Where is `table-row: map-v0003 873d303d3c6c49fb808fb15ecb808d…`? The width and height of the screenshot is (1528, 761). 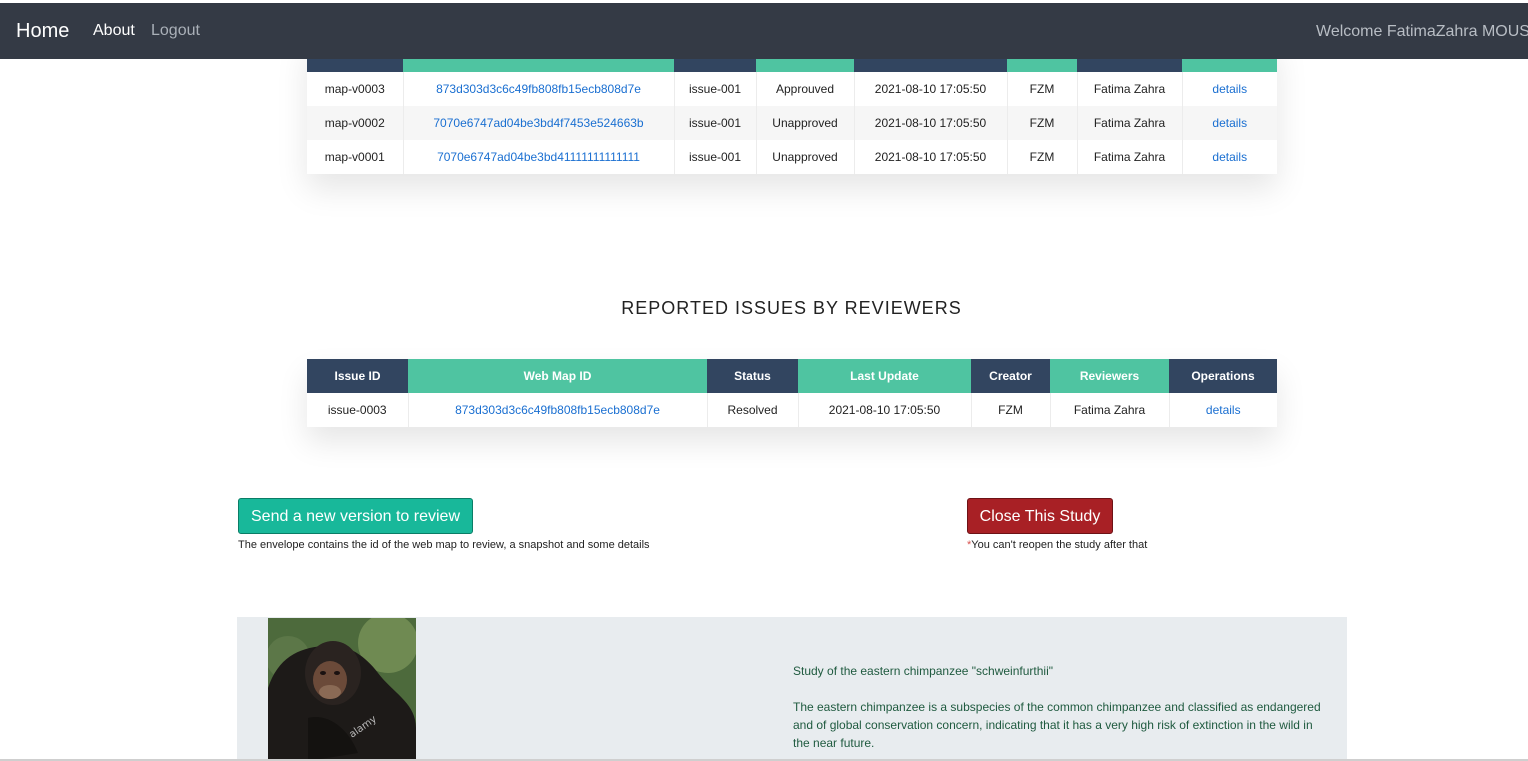 table-row: map-v0003 873d303d3c6c49fb808fb15ecb808d… is located at coordinates (792, 89).